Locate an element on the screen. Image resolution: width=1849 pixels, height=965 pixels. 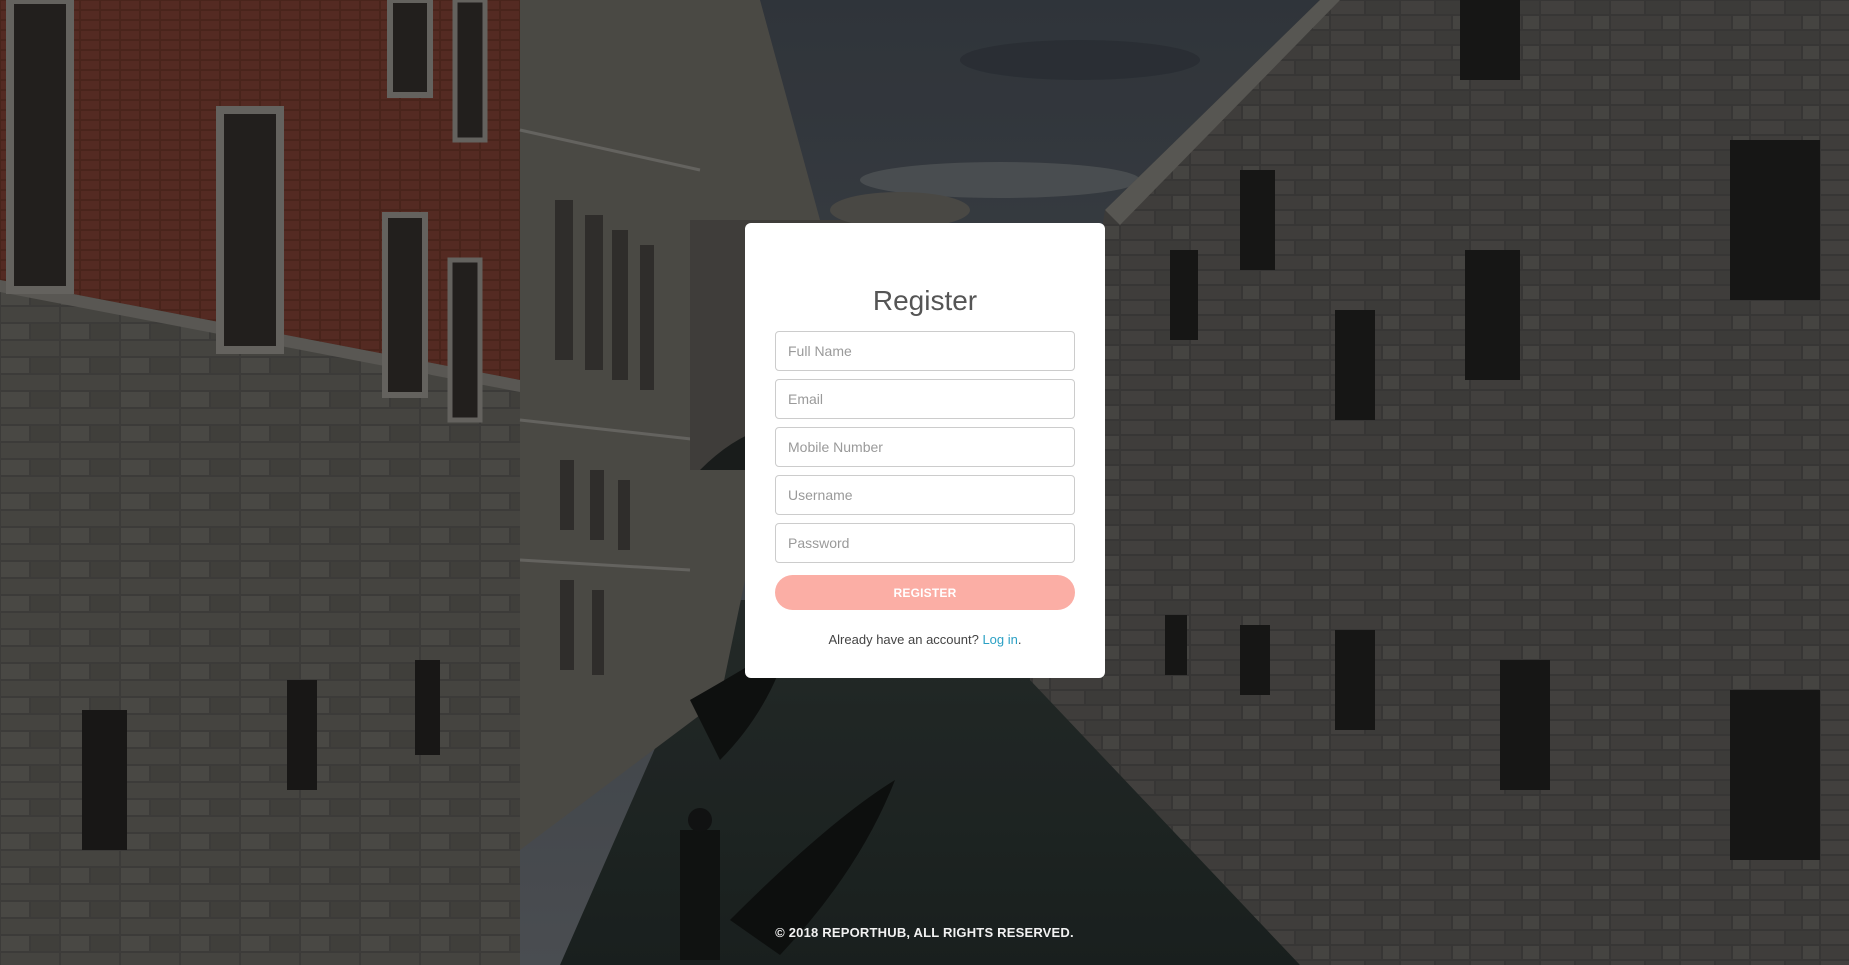
login-prompt: Already have an account? Log in. is located at coordinates (925, 639).